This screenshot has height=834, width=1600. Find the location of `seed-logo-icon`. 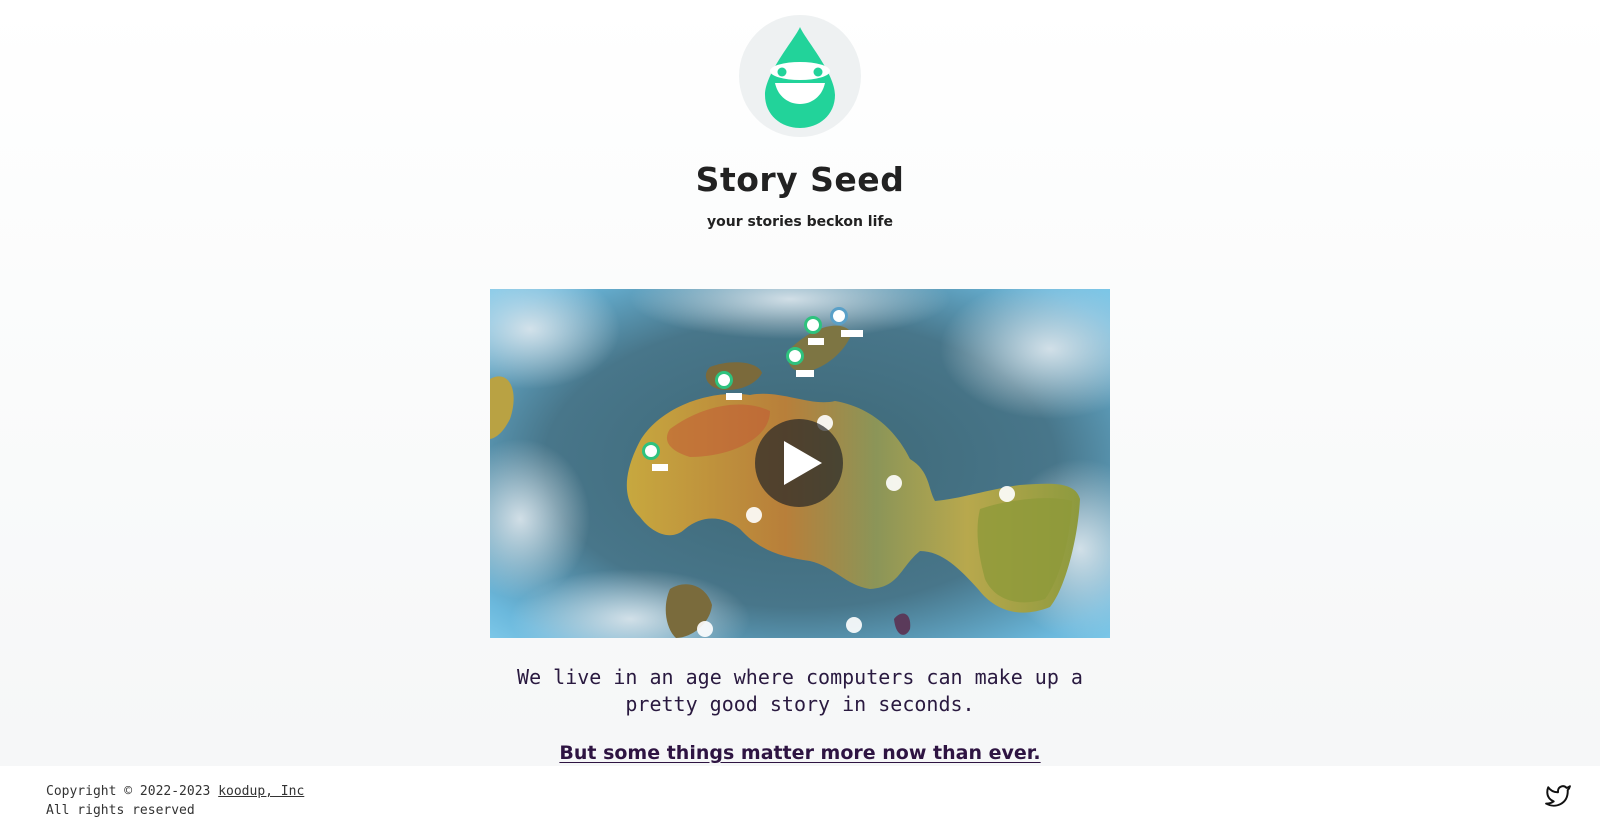

seed-logo-icon is located at coordinates (800, 77).